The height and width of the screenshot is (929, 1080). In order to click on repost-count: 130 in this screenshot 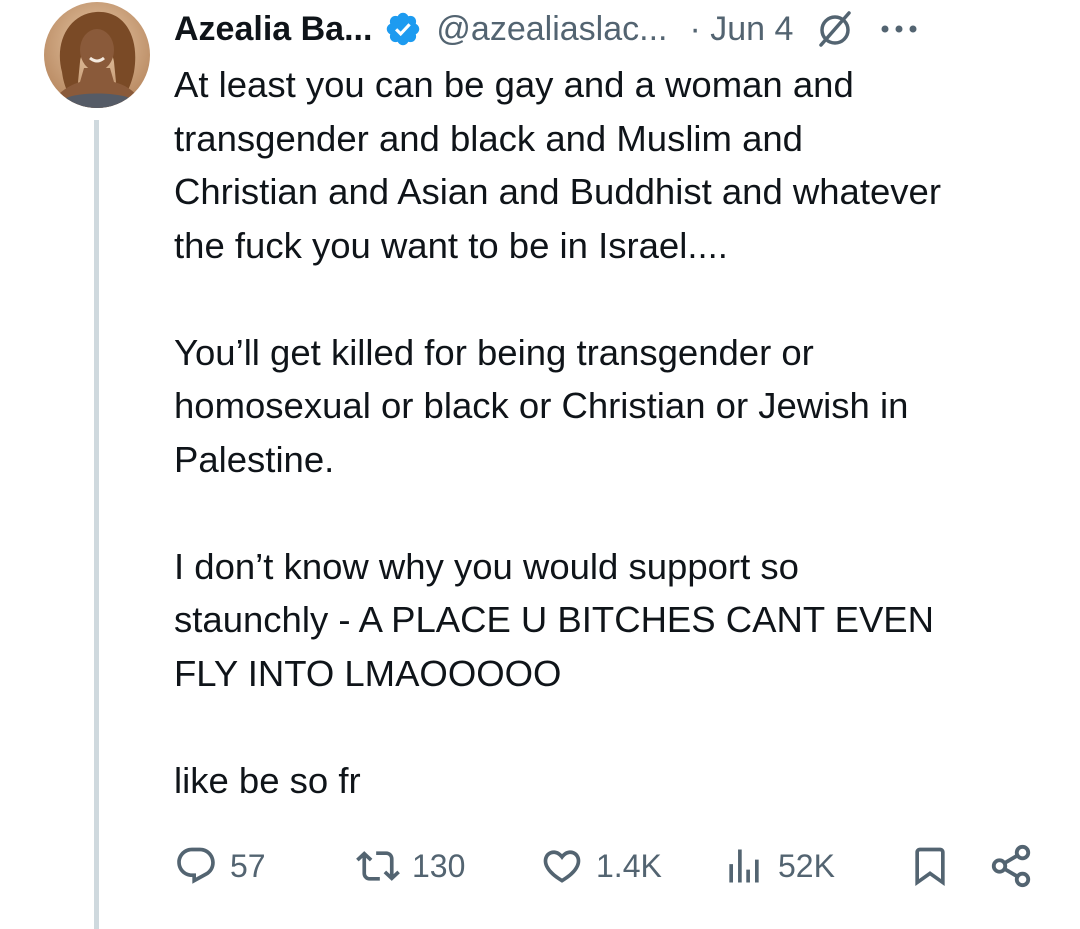, I will do `click(439, 865)`.